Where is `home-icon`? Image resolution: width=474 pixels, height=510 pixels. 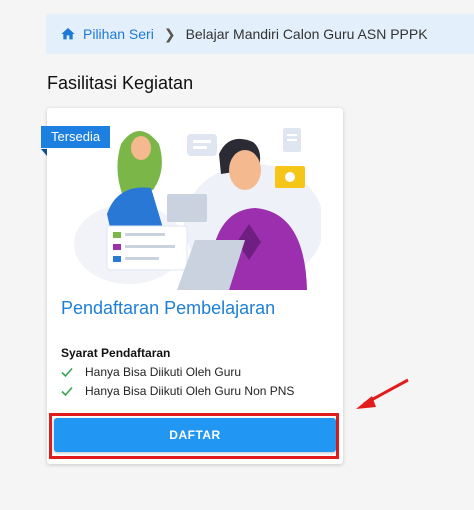
home-icon is located at coordinates (68, 34).